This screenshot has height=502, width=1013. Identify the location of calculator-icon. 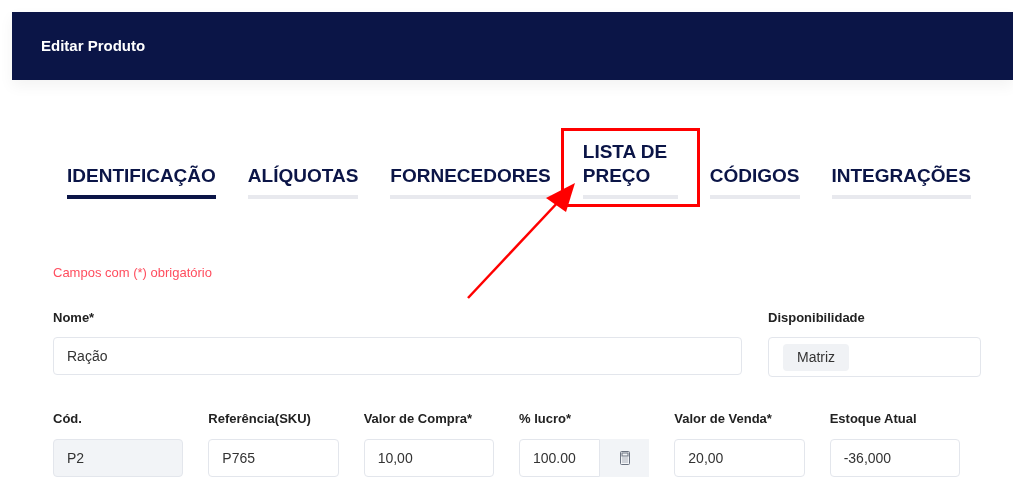
(624, 457).